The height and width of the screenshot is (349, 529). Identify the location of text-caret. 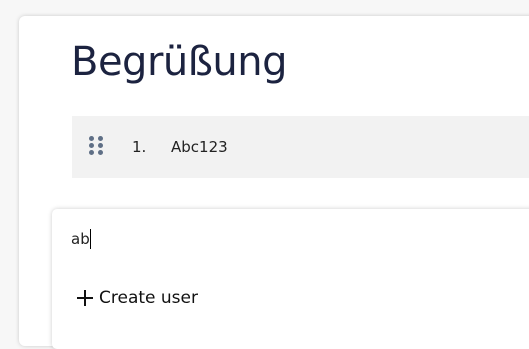
(90, 239).